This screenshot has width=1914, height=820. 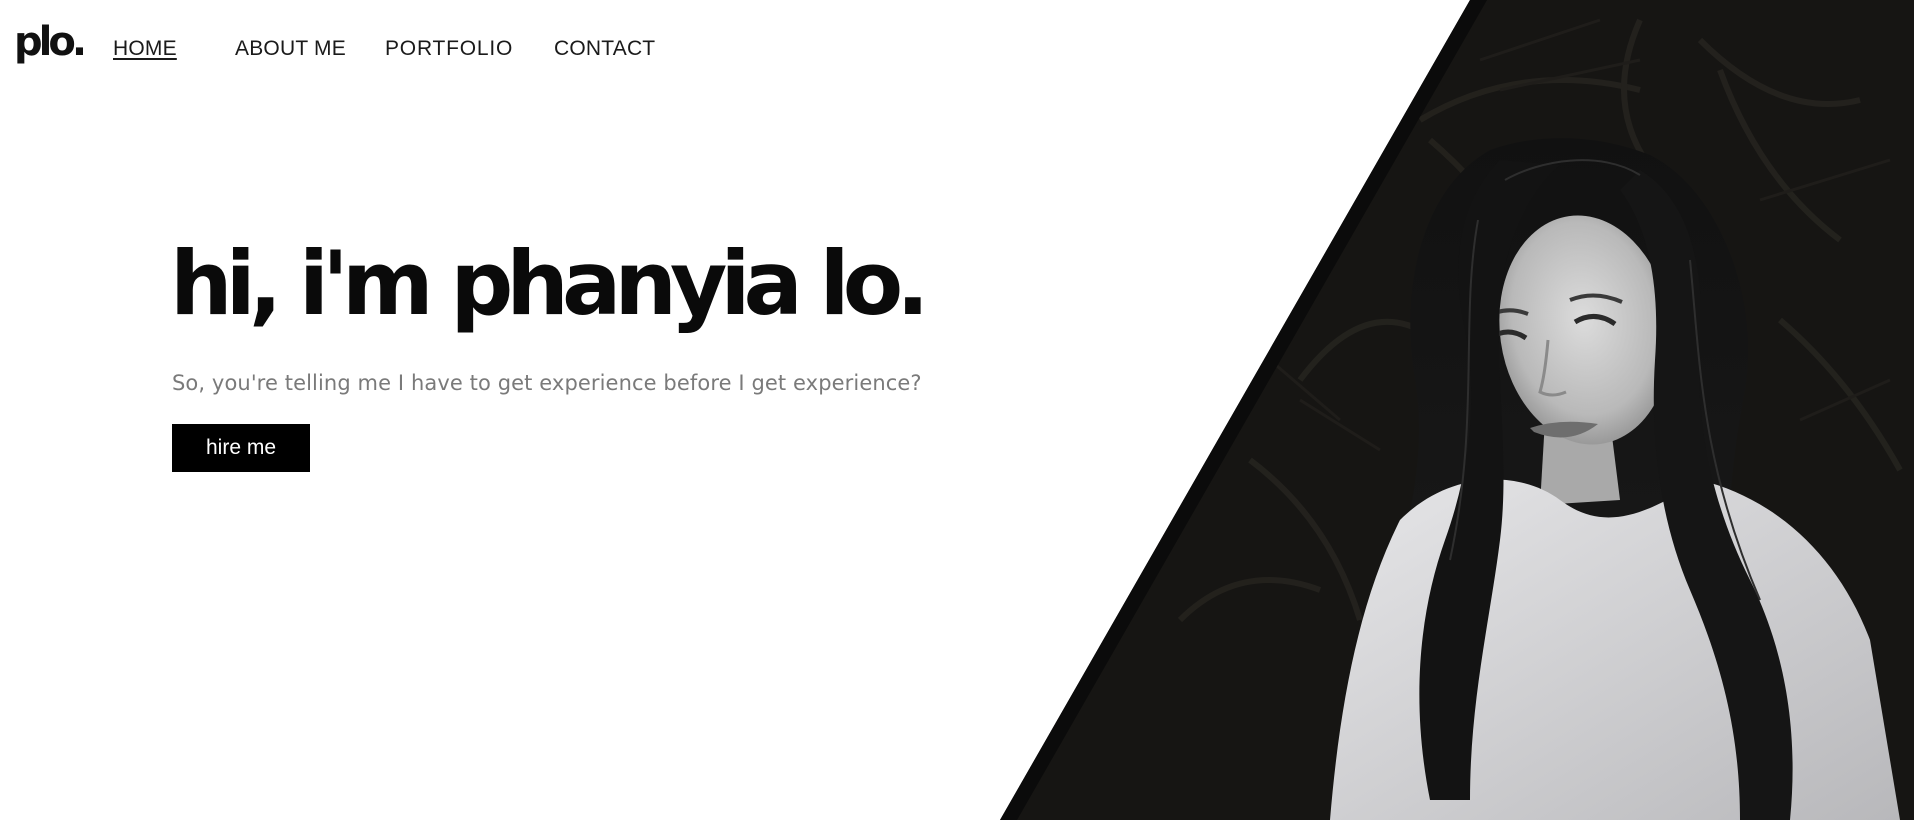 What do you see at coordinates (550, 283) in the screenshot?
I see `hero-title: hi, i'm phanyia lo.` at bounding box center [550, 283].